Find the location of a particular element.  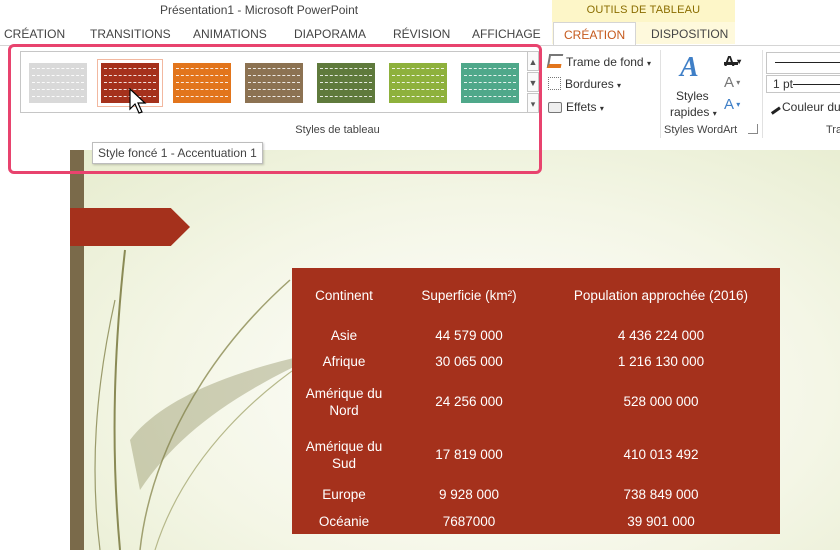

tab-animations: ANIMATIONS is located at coordinates (230, 34).